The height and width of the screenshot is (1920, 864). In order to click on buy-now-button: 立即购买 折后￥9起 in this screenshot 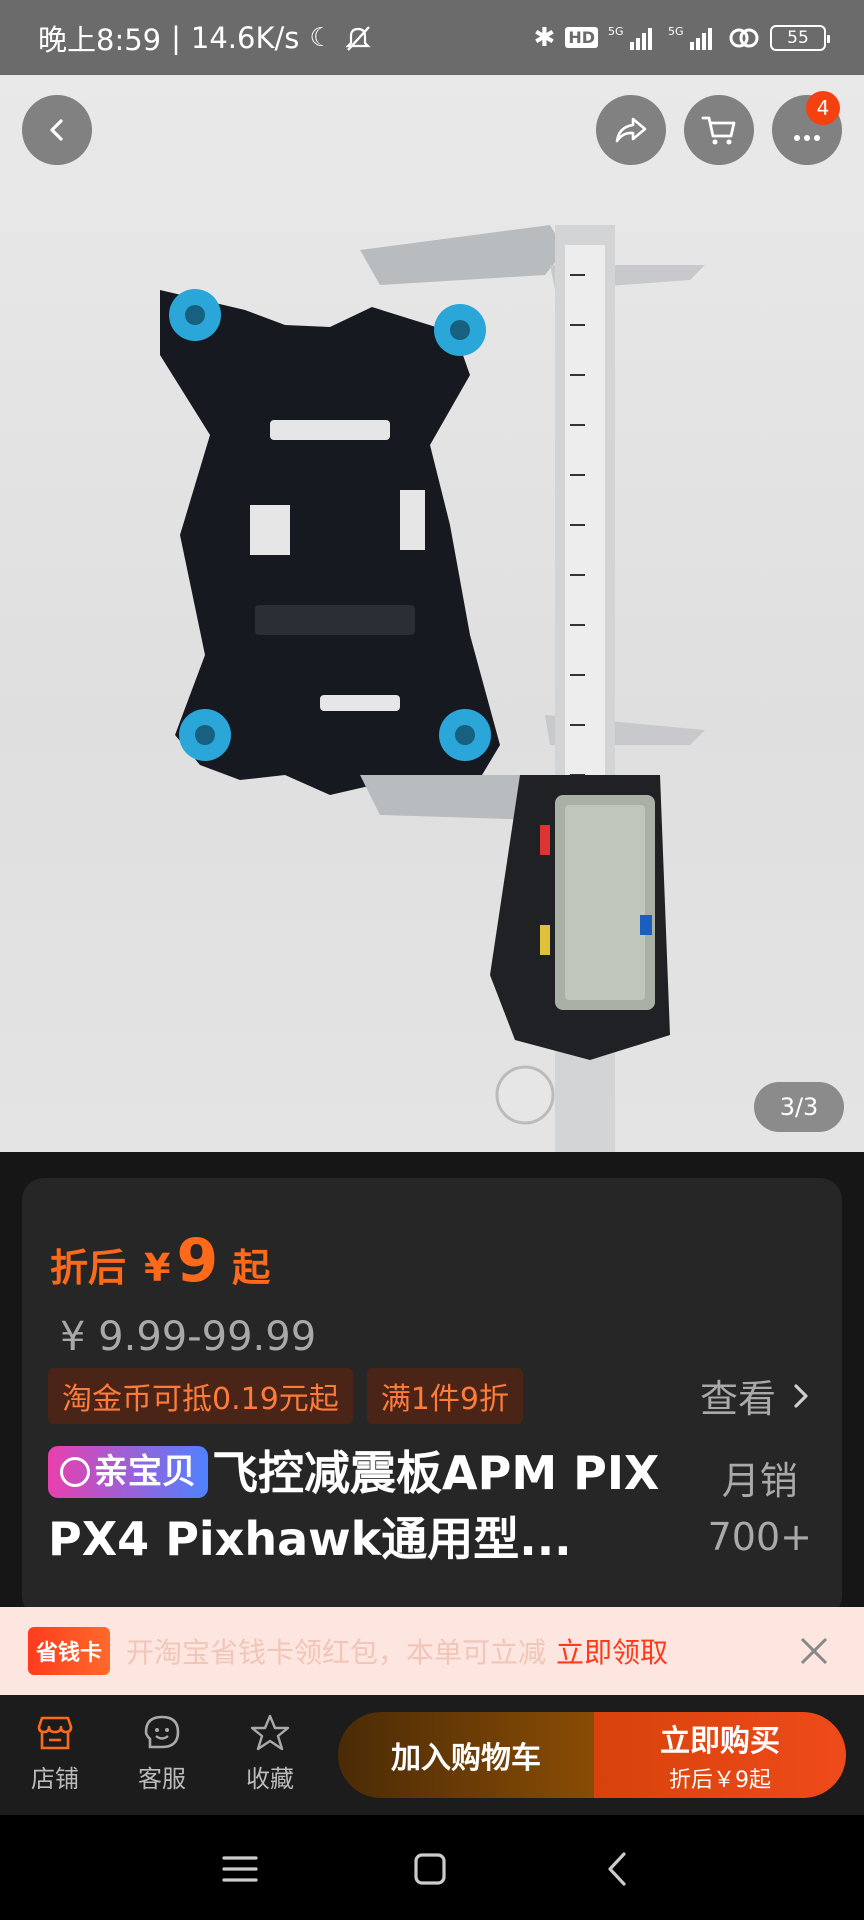, I will do `click(720, 1755)`.